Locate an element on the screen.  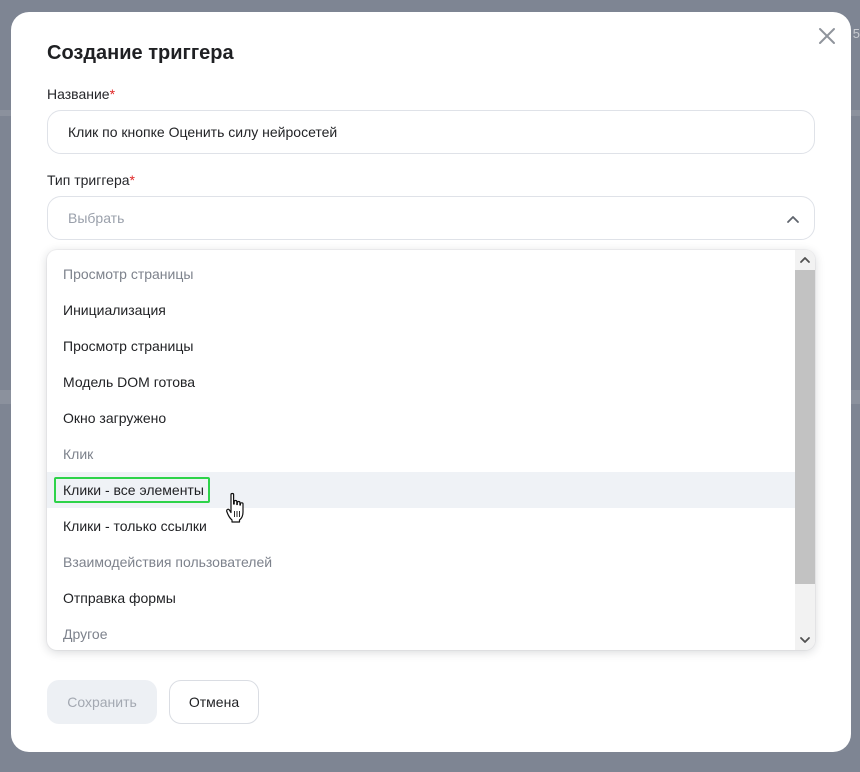
close-icon is located at coordinates (827, 36).